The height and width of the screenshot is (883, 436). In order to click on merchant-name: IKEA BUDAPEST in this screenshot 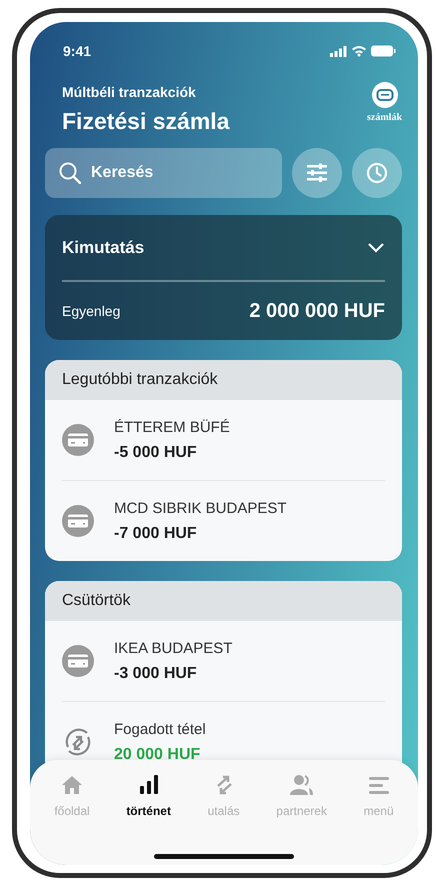, I will do `click(173, 648)`.